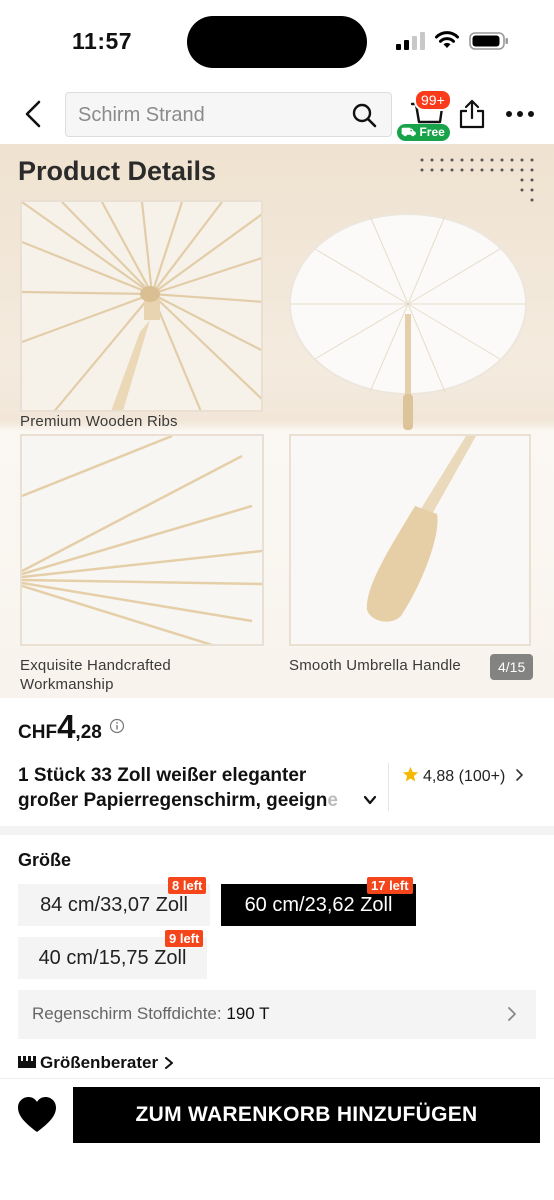 The width and height of the screenshot is (554, 1200). I want to click on product-title-line2: großer Papierregenschirm, geeign, so click(173, 800).